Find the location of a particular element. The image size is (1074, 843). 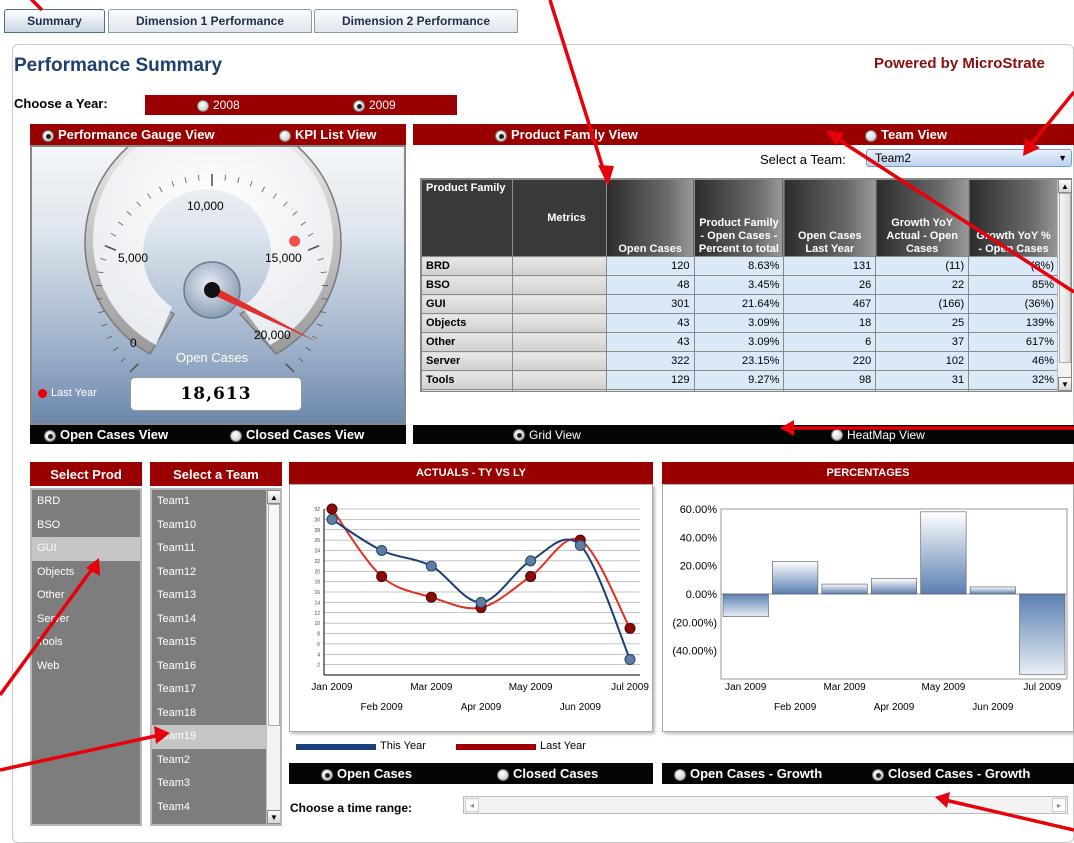

tab-dimension-2: Dimension 2 Performance is located at coordinates (416, 21).